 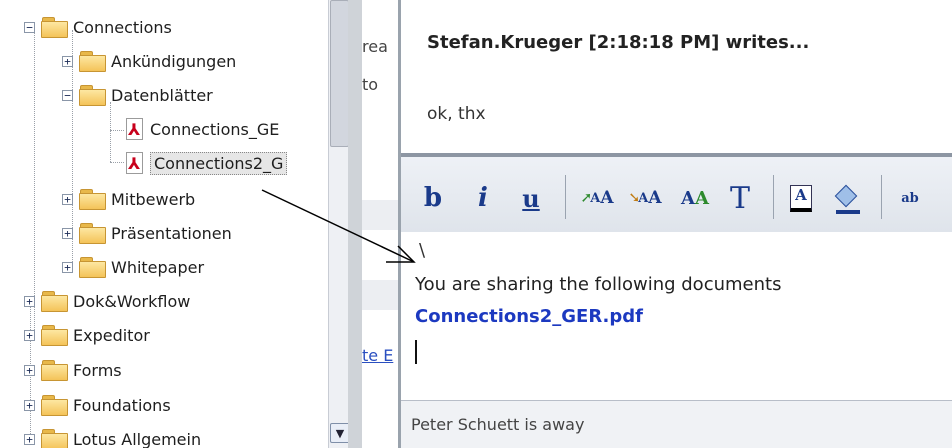 What do you see at coordinates (132, 301) in the screenshot?
I see `tree-item-label: Dok&Workflow` at bounding box center [132, 301].